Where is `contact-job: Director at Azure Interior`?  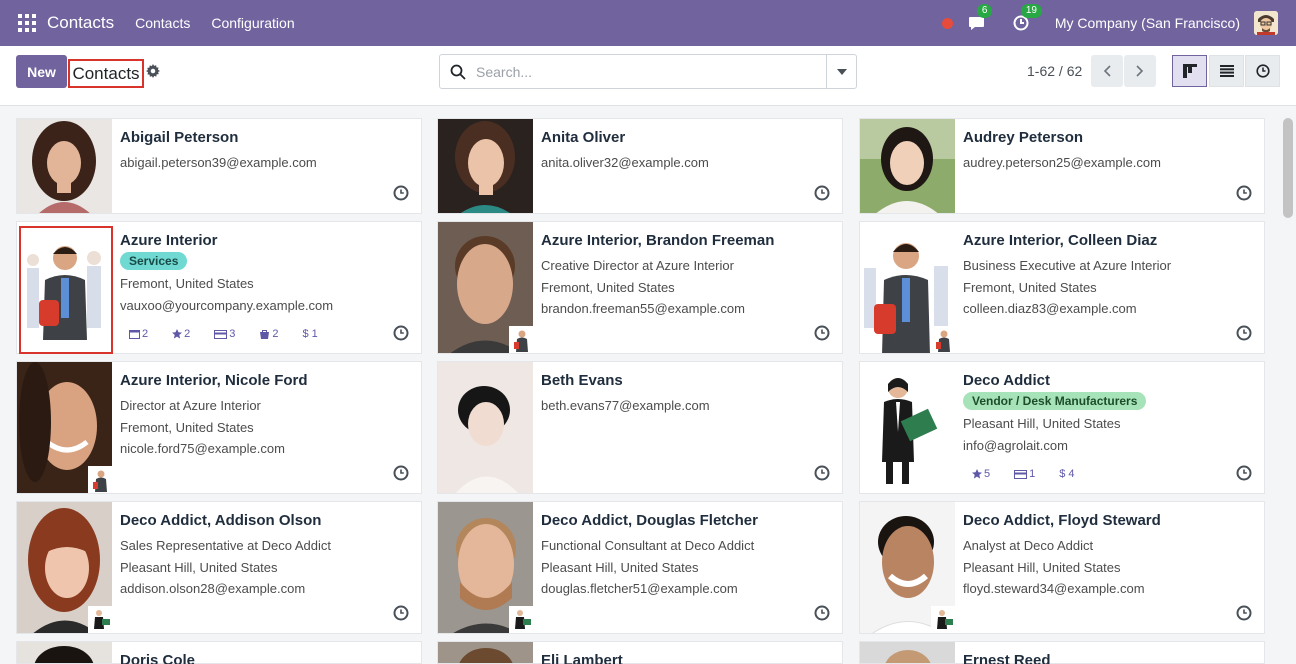
contact-job: Director at Azure Interior is located at coordinates (190, 405).